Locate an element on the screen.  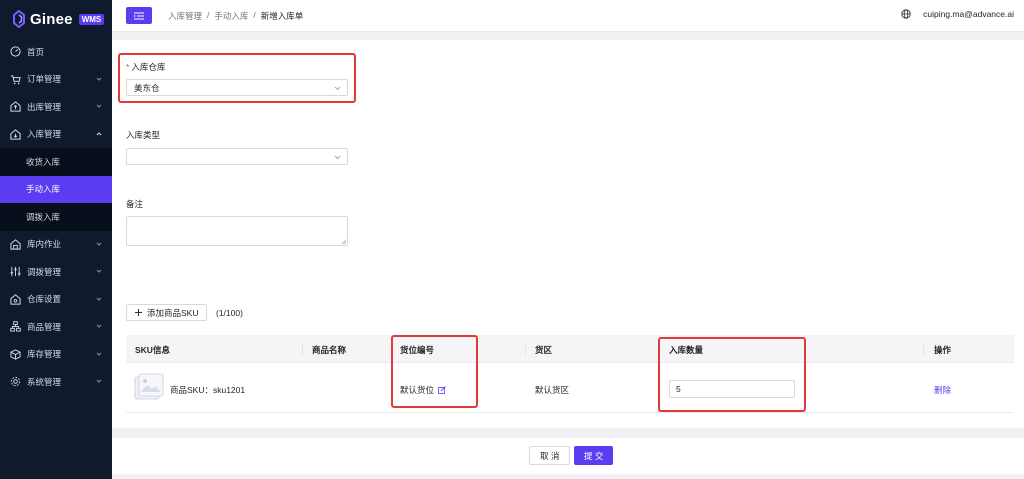
sidebar-item-system: 系统管理 is located at coordinates (56, 382).